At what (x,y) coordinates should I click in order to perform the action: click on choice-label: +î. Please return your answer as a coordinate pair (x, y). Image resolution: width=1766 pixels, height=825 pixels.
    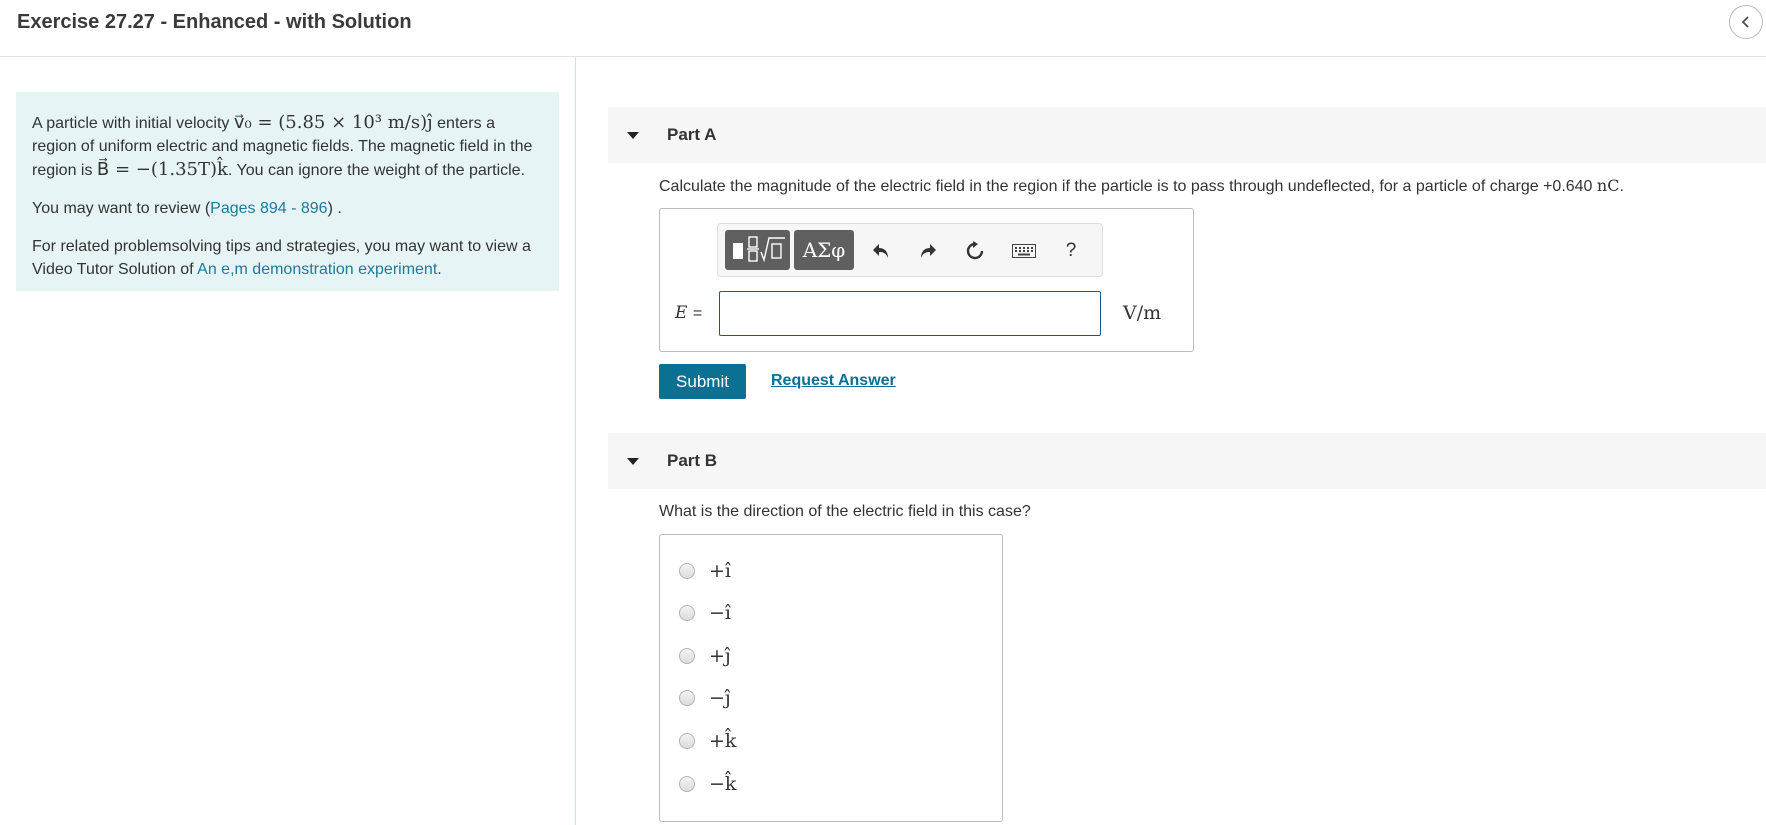
    Looking at the image, I should click on (720, 571).